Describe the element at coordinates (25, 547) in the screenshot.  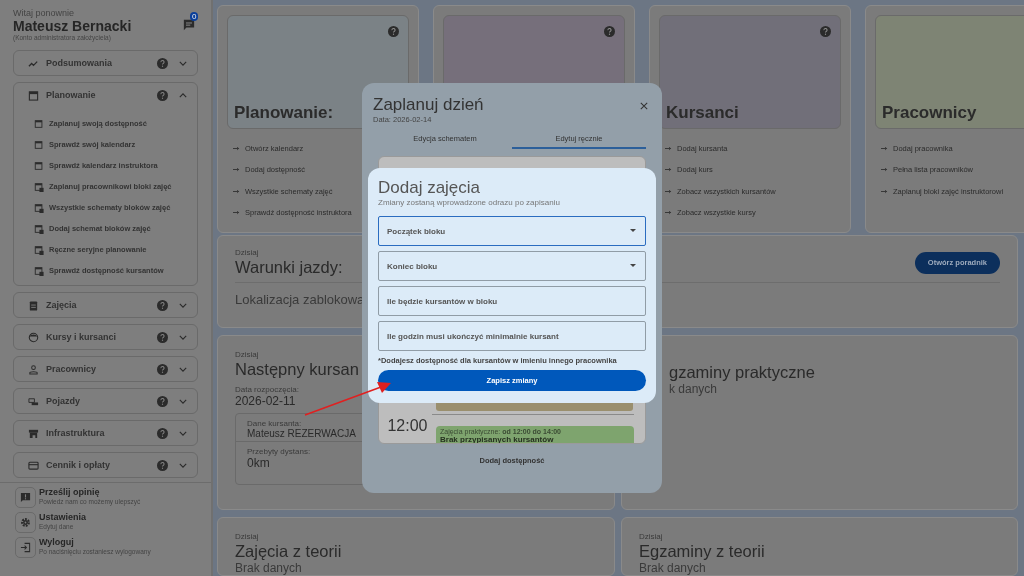
I see `logout-icon` at that location.